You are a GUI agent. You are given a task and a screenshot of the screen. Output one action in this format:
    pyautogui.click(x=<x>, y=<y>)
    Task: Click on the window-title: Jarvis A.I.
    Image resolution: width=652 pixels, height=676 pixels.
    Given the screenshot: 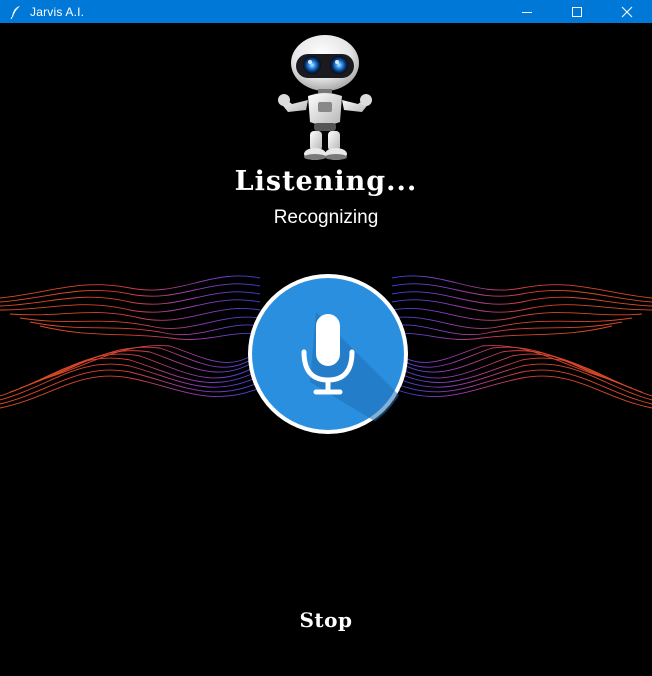 What is the action you would take?
    pyautogui.click(x=57, y=11)
    